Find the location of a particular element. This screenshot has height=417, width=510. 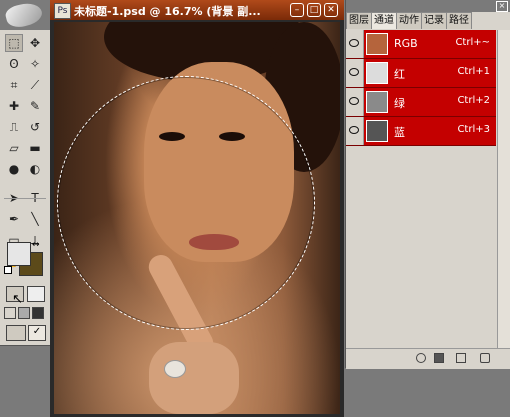

line-icon: ╲ is located at coordinates (35, 219).